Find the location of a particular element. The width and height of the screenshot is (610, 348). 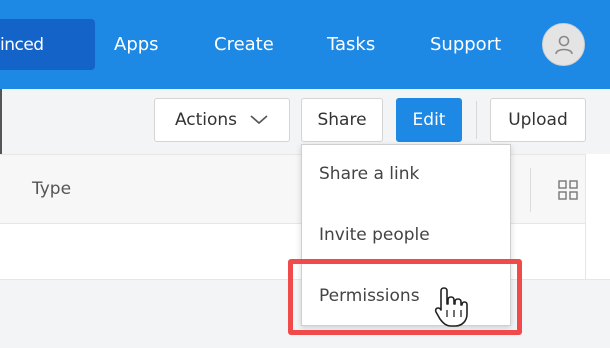

edit-label: Edit is located at coordinates (429, 120).